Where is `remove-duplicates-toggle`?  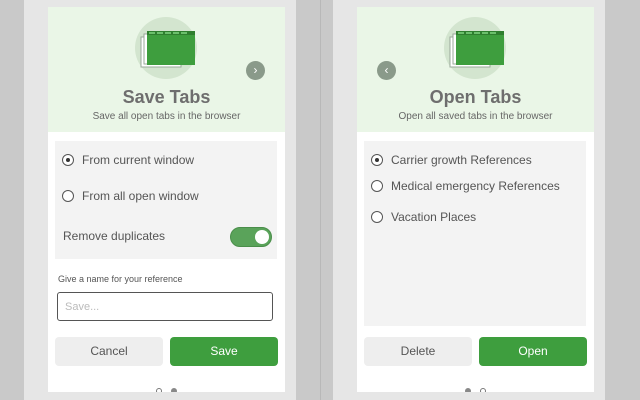 remove-duplicates-toggle is located at coordinates (251, 237).